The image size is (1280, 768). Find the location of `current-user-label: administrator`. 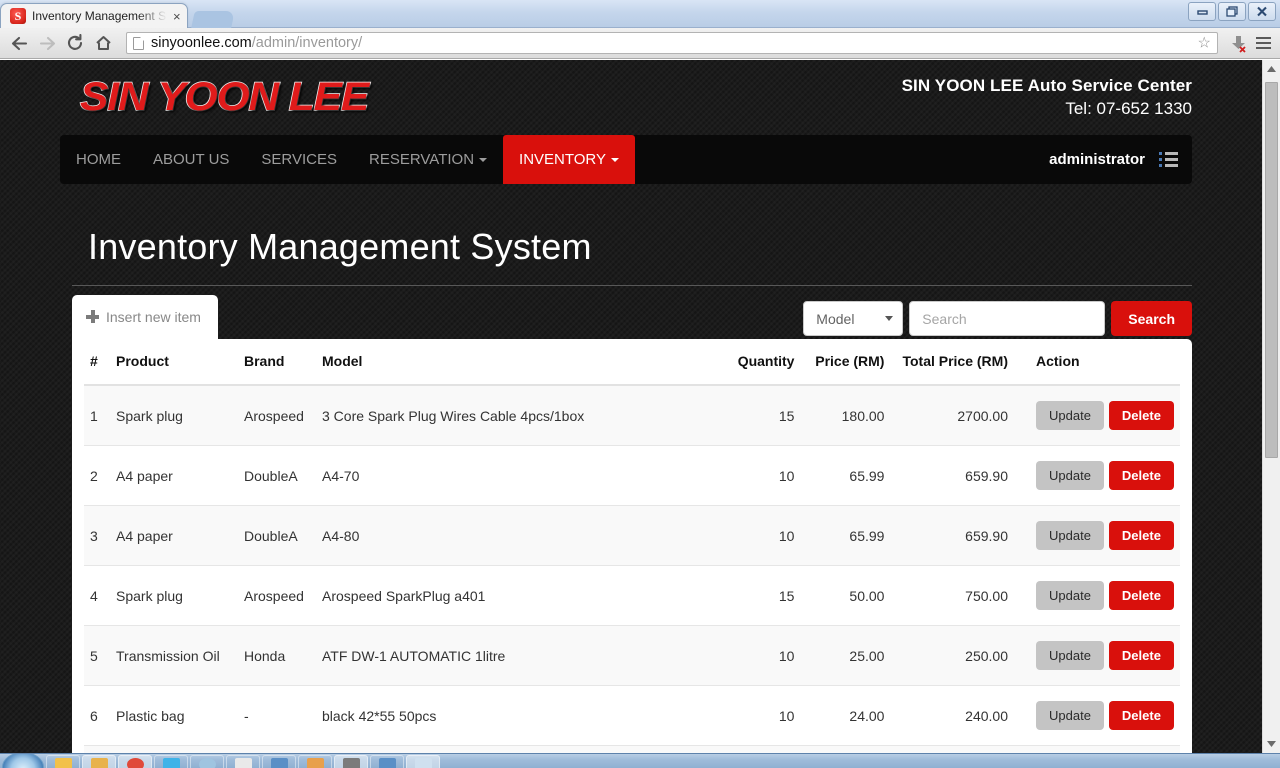

current-user-label: administrator is located at coordinates (1097, 159).